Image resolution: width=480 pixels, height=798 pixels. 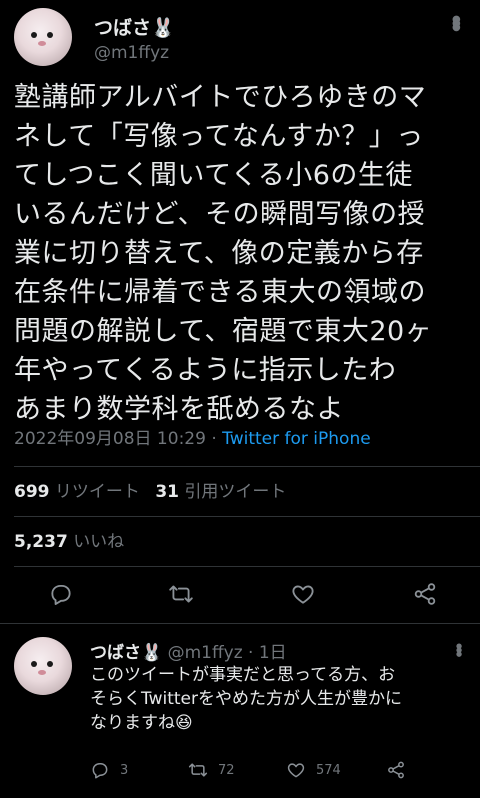 I want to click on tweet-timestamp: 2022年09月08日 10:29 ·, so click(x=118, y=439).